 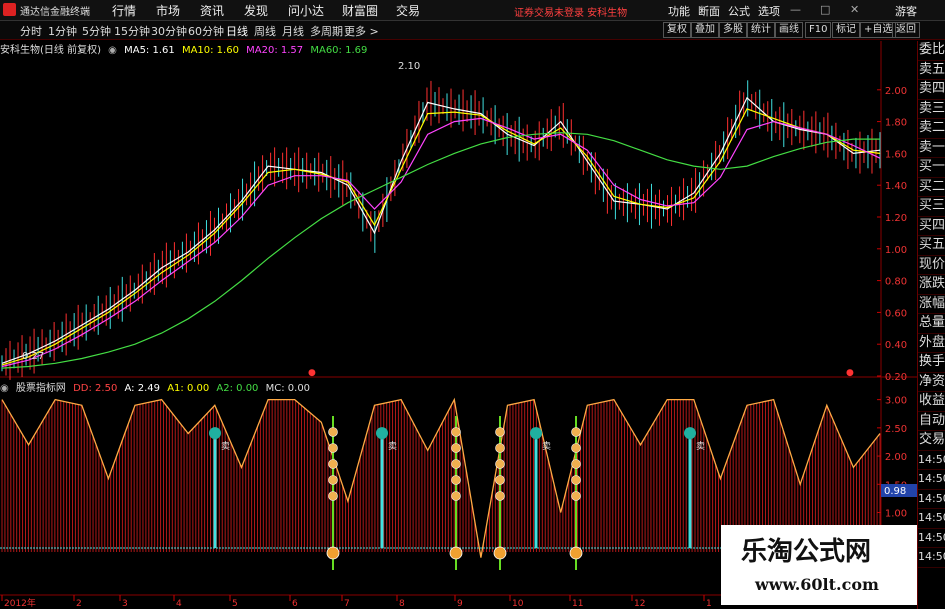 I want to click on x-tick-label: 12, so click(x=639, y=604).